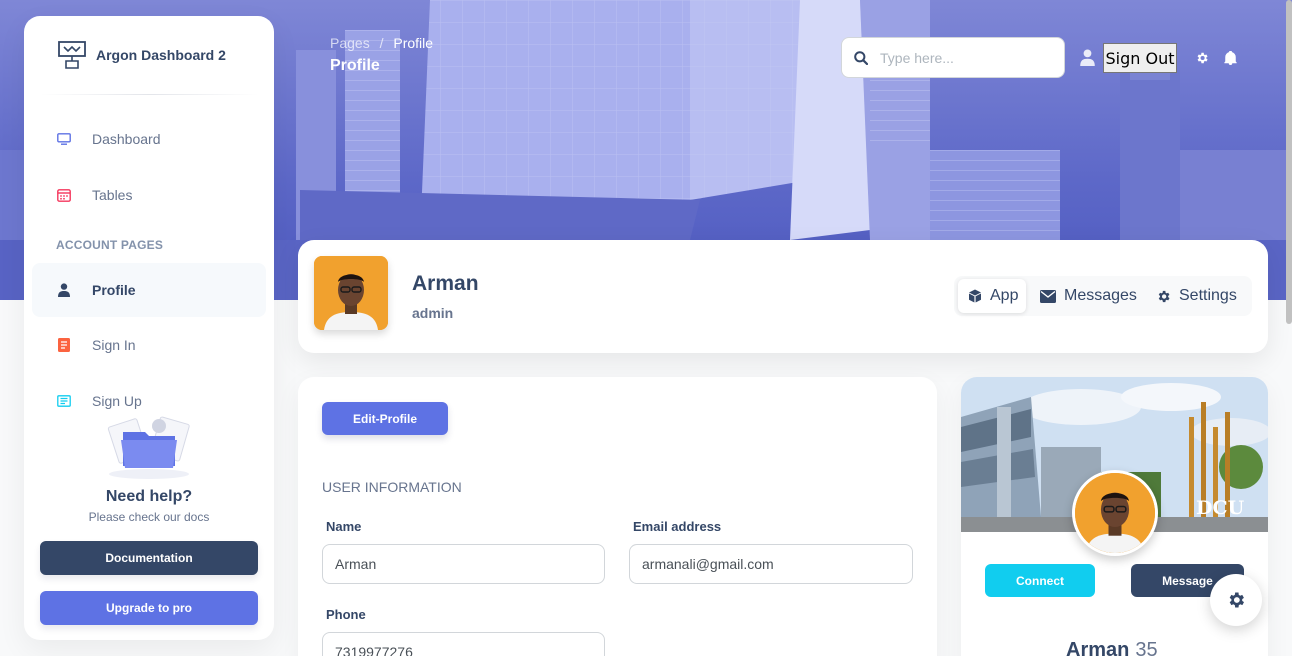  Describe the element at coordinates (1289, 162) in the screenshot. I see `page-scrollbar` at that location.